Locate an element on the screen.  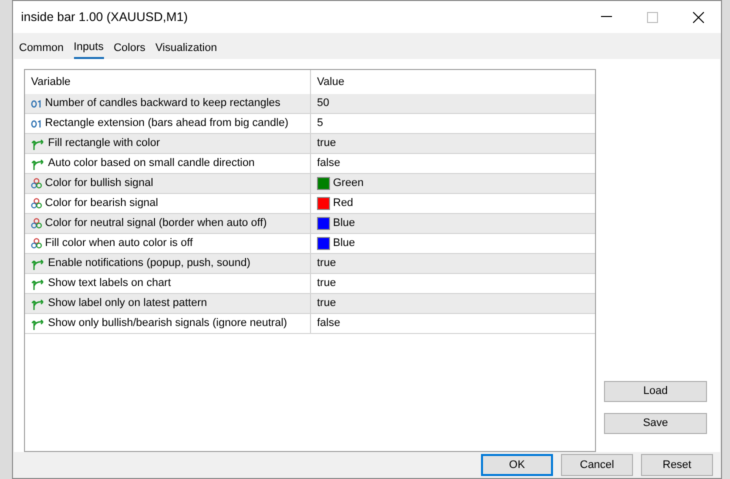
column-header: Value is located at coordinates (330, 82).